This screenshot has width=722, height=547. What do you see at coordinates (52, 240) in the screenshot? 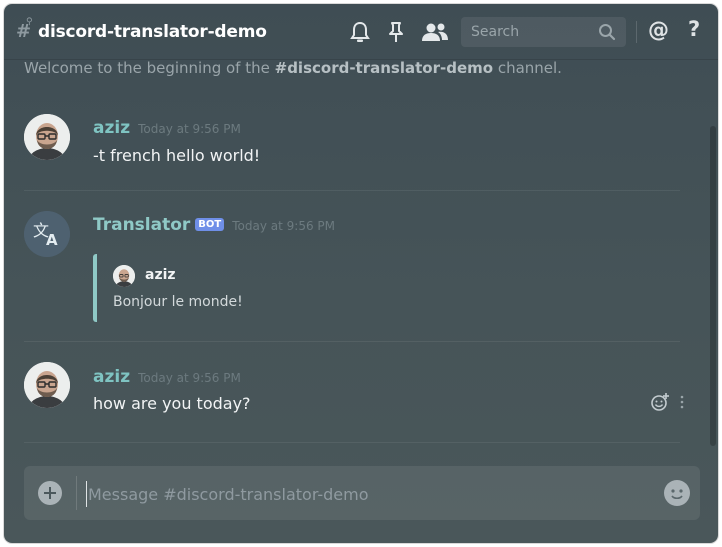
I see `svg-text: A` at bounding box center [52, 240].